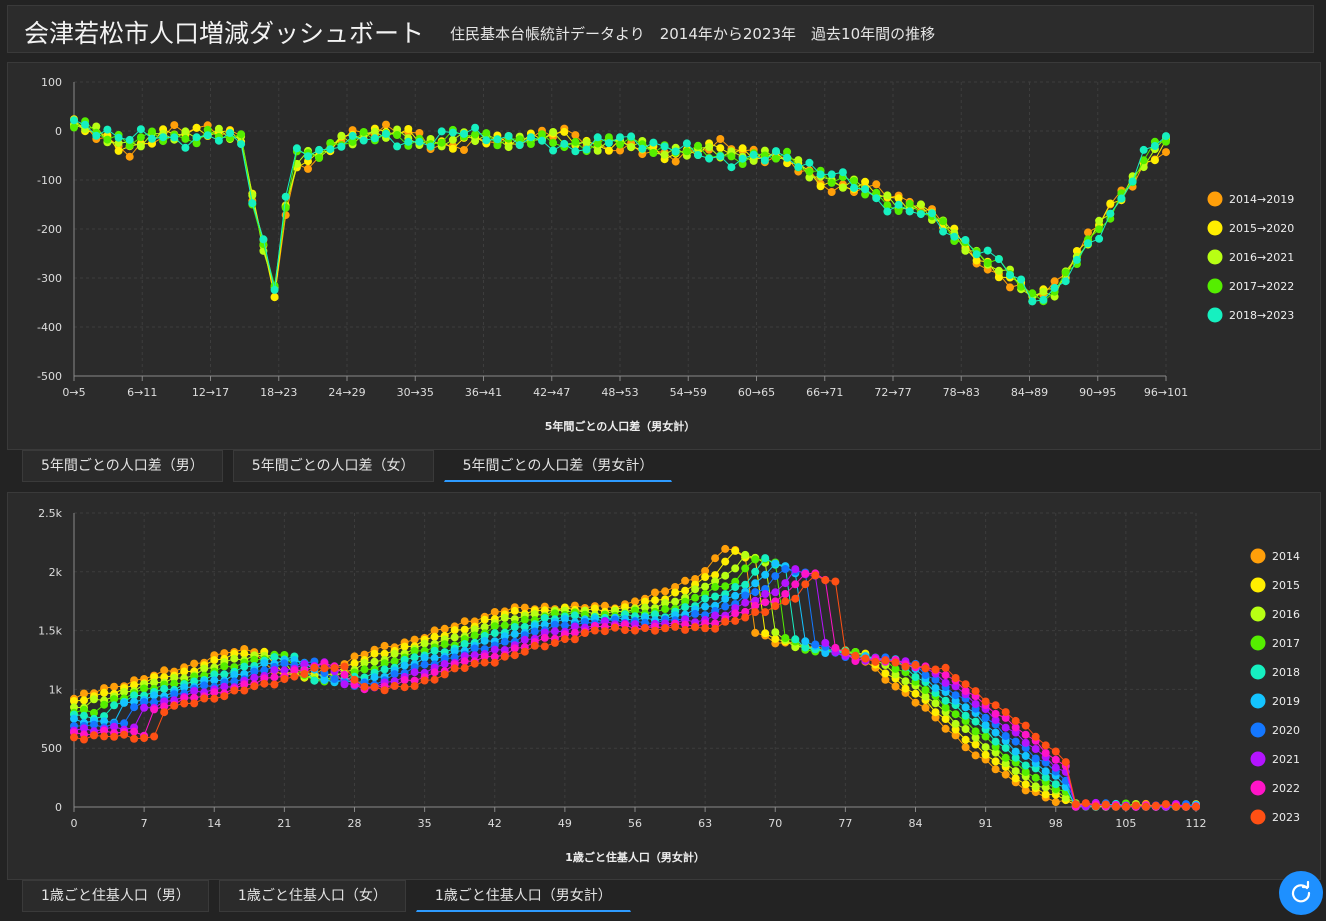 This screenshot has width=1326, height=921. I want to click on legend-marker, so click(1258, 556).